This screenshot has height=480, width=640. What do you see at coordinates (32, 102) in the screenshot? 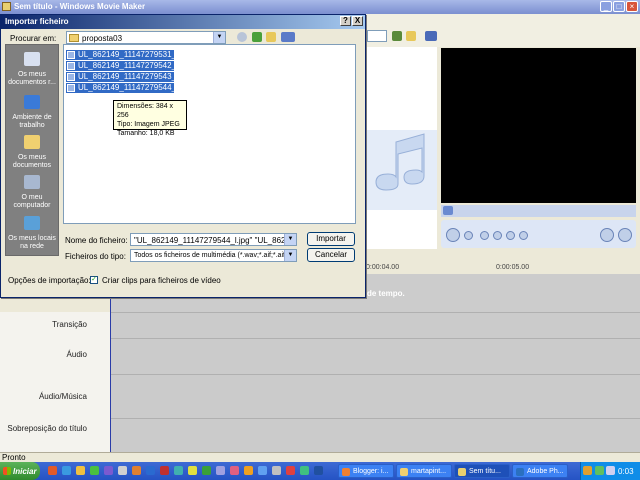
I see `desktop-icon` at bounding box center [32, 102].